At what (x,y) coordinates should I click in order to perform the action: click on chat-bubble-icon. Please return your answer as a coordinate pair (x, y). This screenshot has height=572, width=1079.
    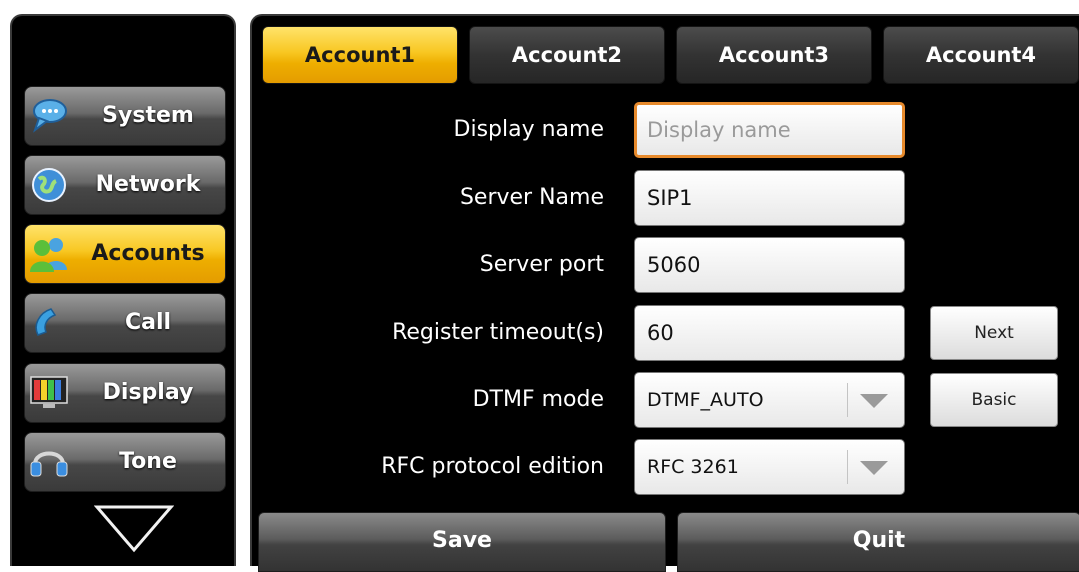
    Looking at the image, I should click on (49, 116).